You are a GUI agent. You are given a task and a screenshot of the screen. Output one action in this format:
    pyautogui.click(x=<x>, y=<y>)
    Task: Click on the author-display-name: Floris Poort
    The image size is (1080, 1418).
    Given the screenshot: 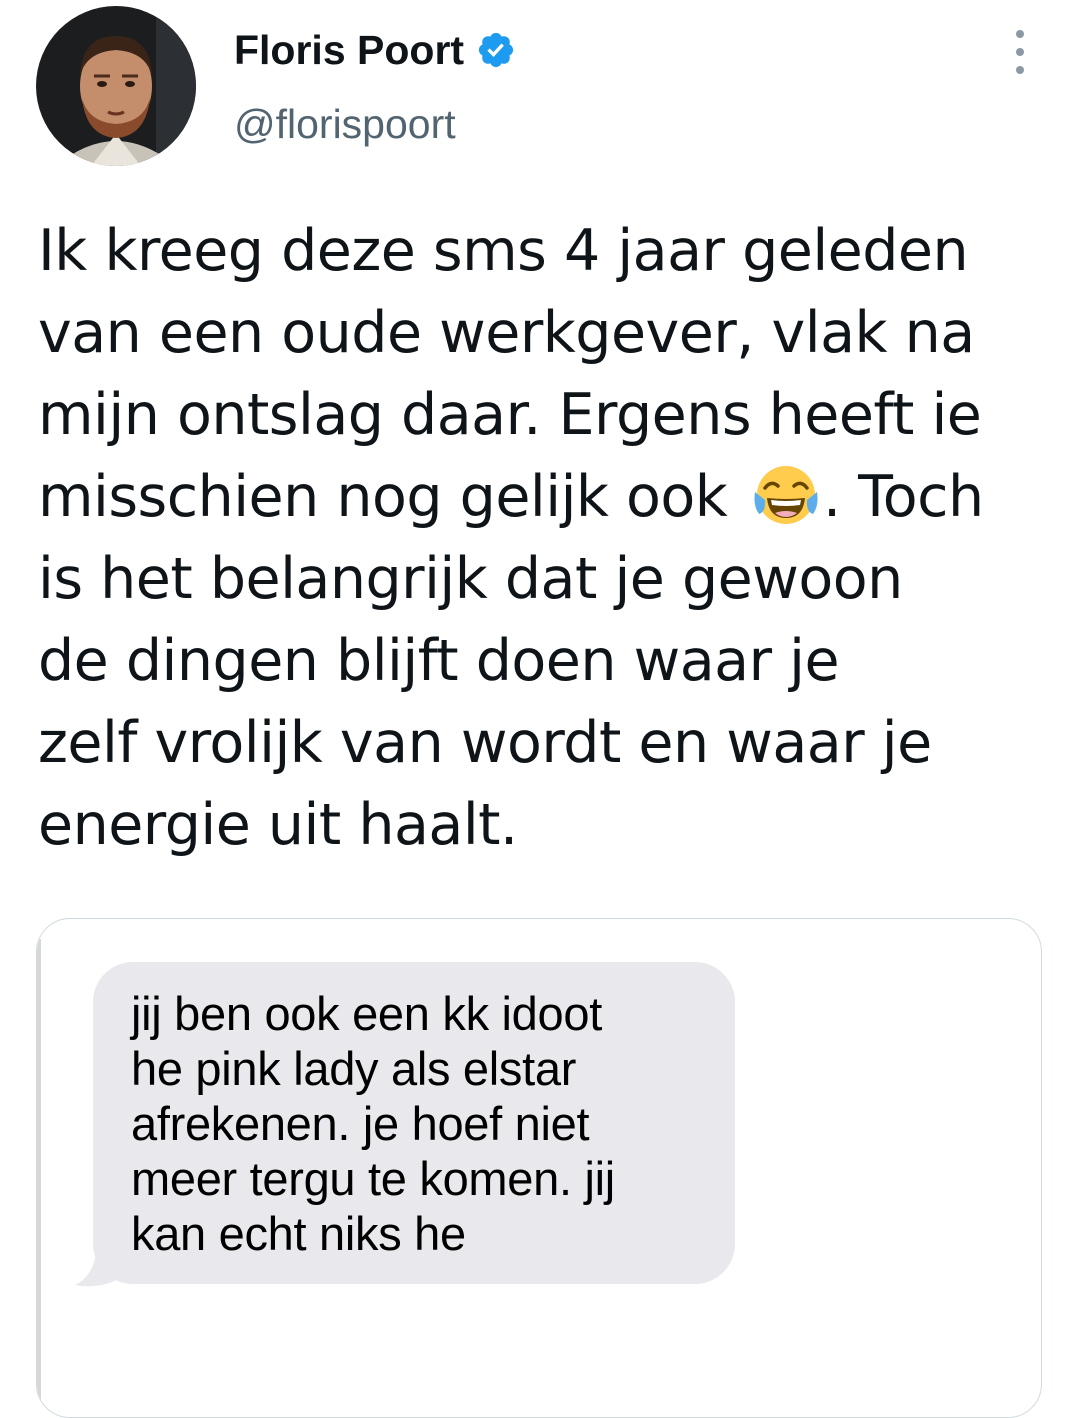 What is the action you would take?
    pyautogui.click(x=375, y=50)
    